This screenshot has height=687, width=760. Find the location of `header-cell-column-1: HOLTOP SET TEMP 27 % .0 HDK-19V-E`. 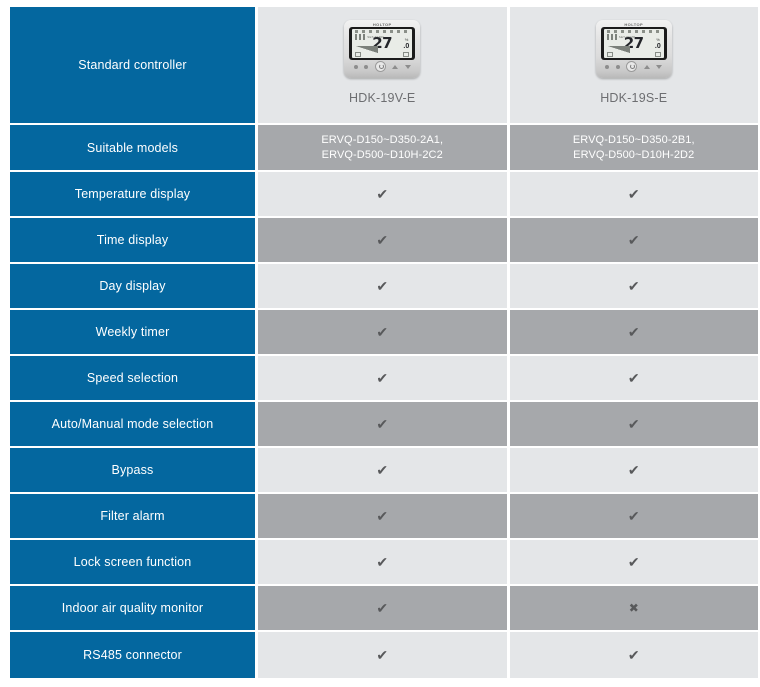

header-cell-column-1: HOLTOP SET TEMP 27 % .0 HDK-19V-E is located at coordinates (381, 65).